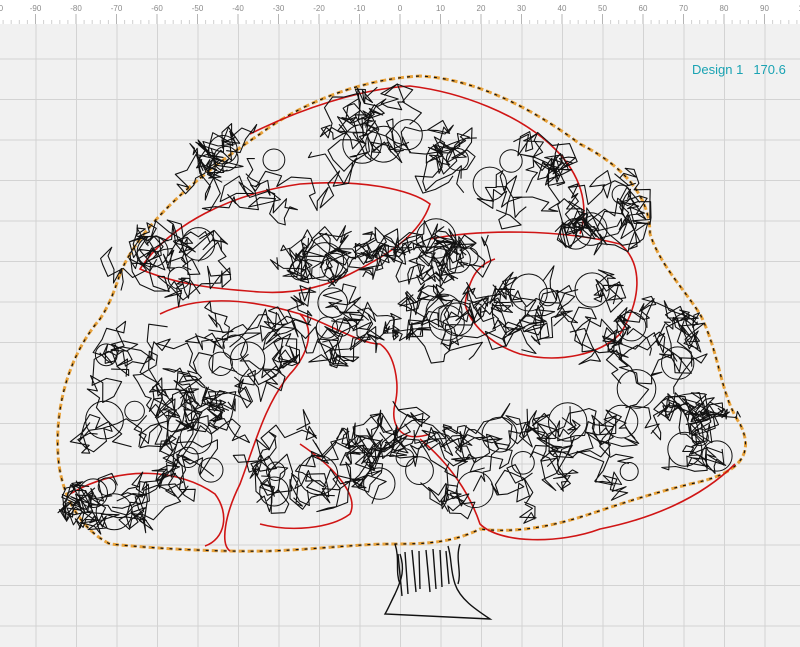  I want to click on ruler-label: 30, so click(521, 8).